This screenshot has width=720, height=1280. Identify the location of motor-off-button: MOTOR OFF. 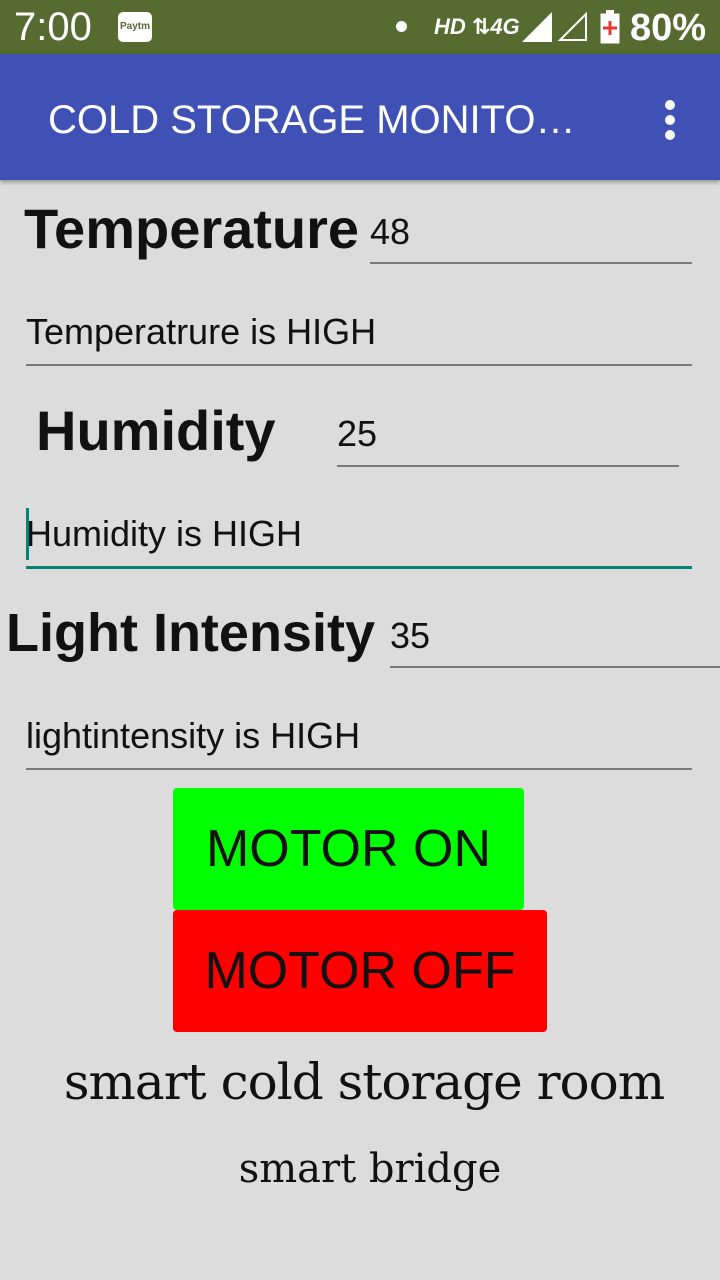
(360, 971).